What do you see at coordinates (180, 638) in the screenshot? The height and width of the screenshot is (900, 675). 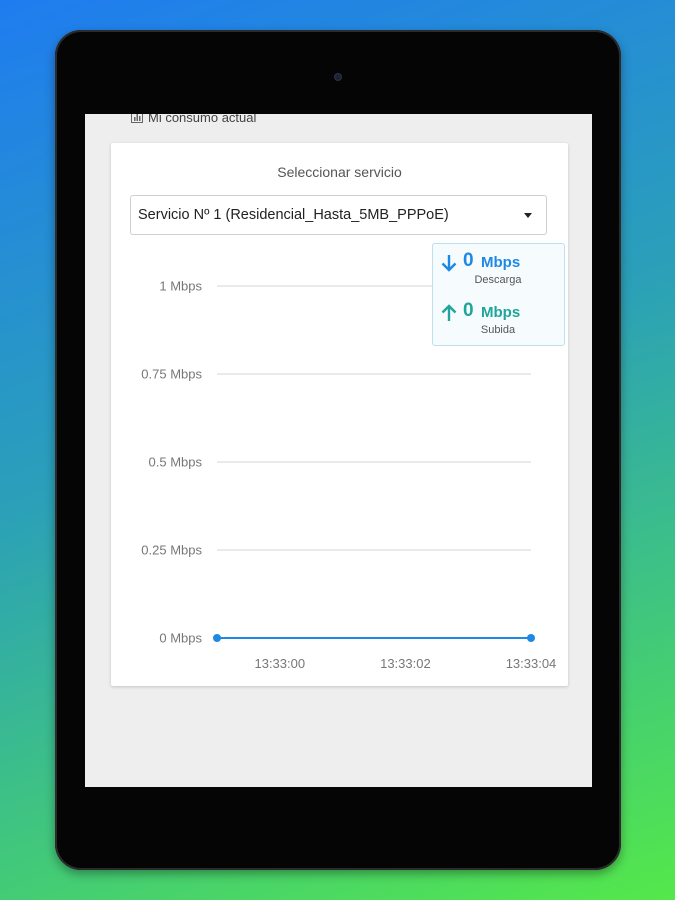 I see `y-tick-label: 0 Mbps` at bounding box center [180, 638].